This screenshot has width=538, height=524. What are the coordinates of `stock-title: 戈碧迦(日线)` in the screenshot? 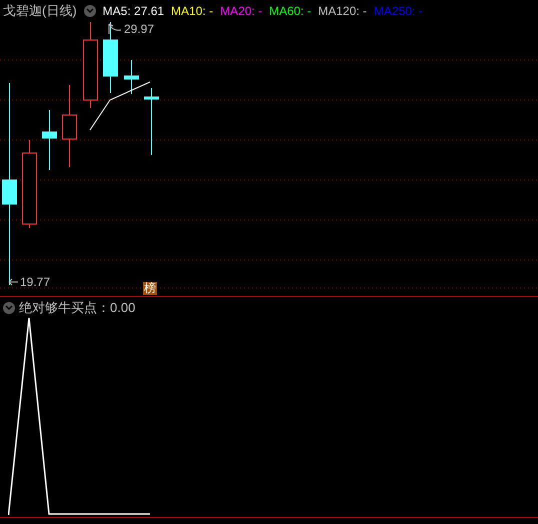 It's located at (40, 11).